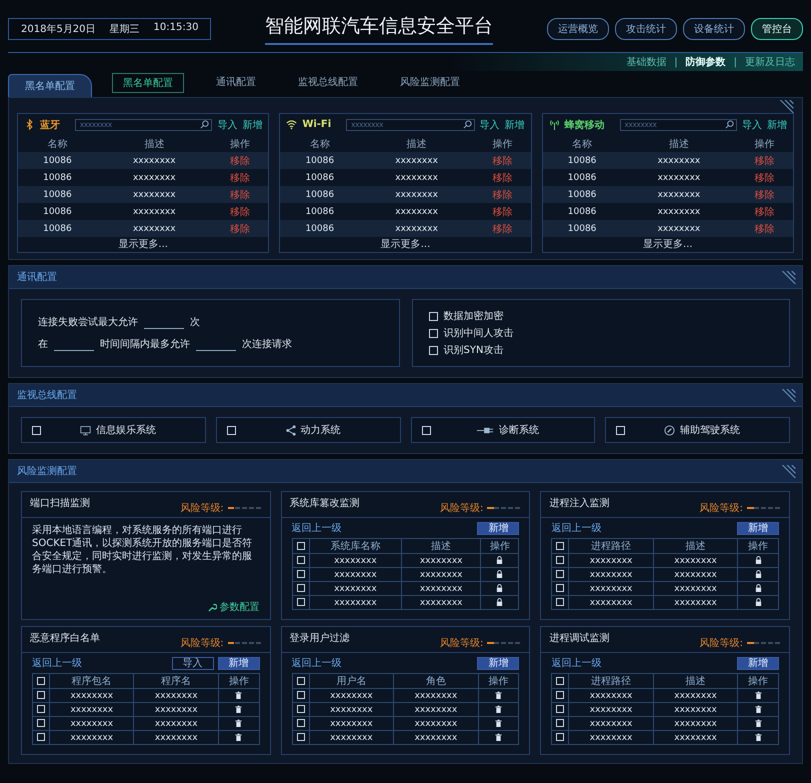  What do you see at coordinates (578, 29) in the screenshot?
I see `nav-tab: 运营概览` at bounding box center [578, 29].